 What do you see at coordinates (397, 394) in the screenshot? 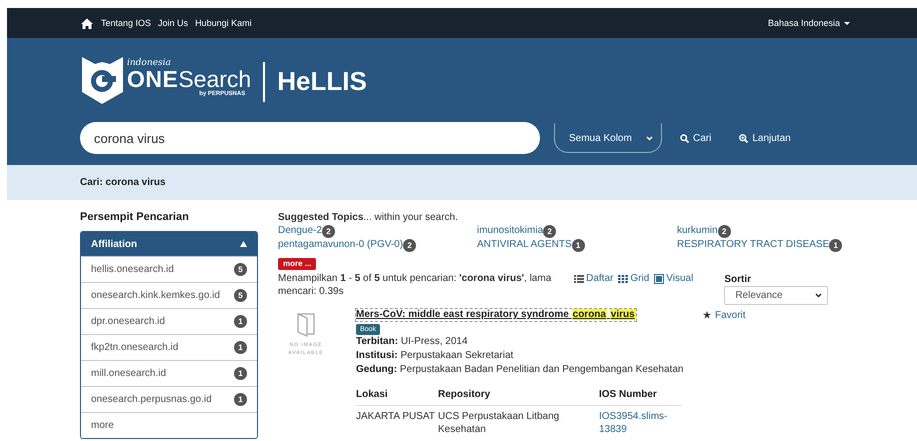
I see `column-header: Lokasi` at bounding box center [397, 394].